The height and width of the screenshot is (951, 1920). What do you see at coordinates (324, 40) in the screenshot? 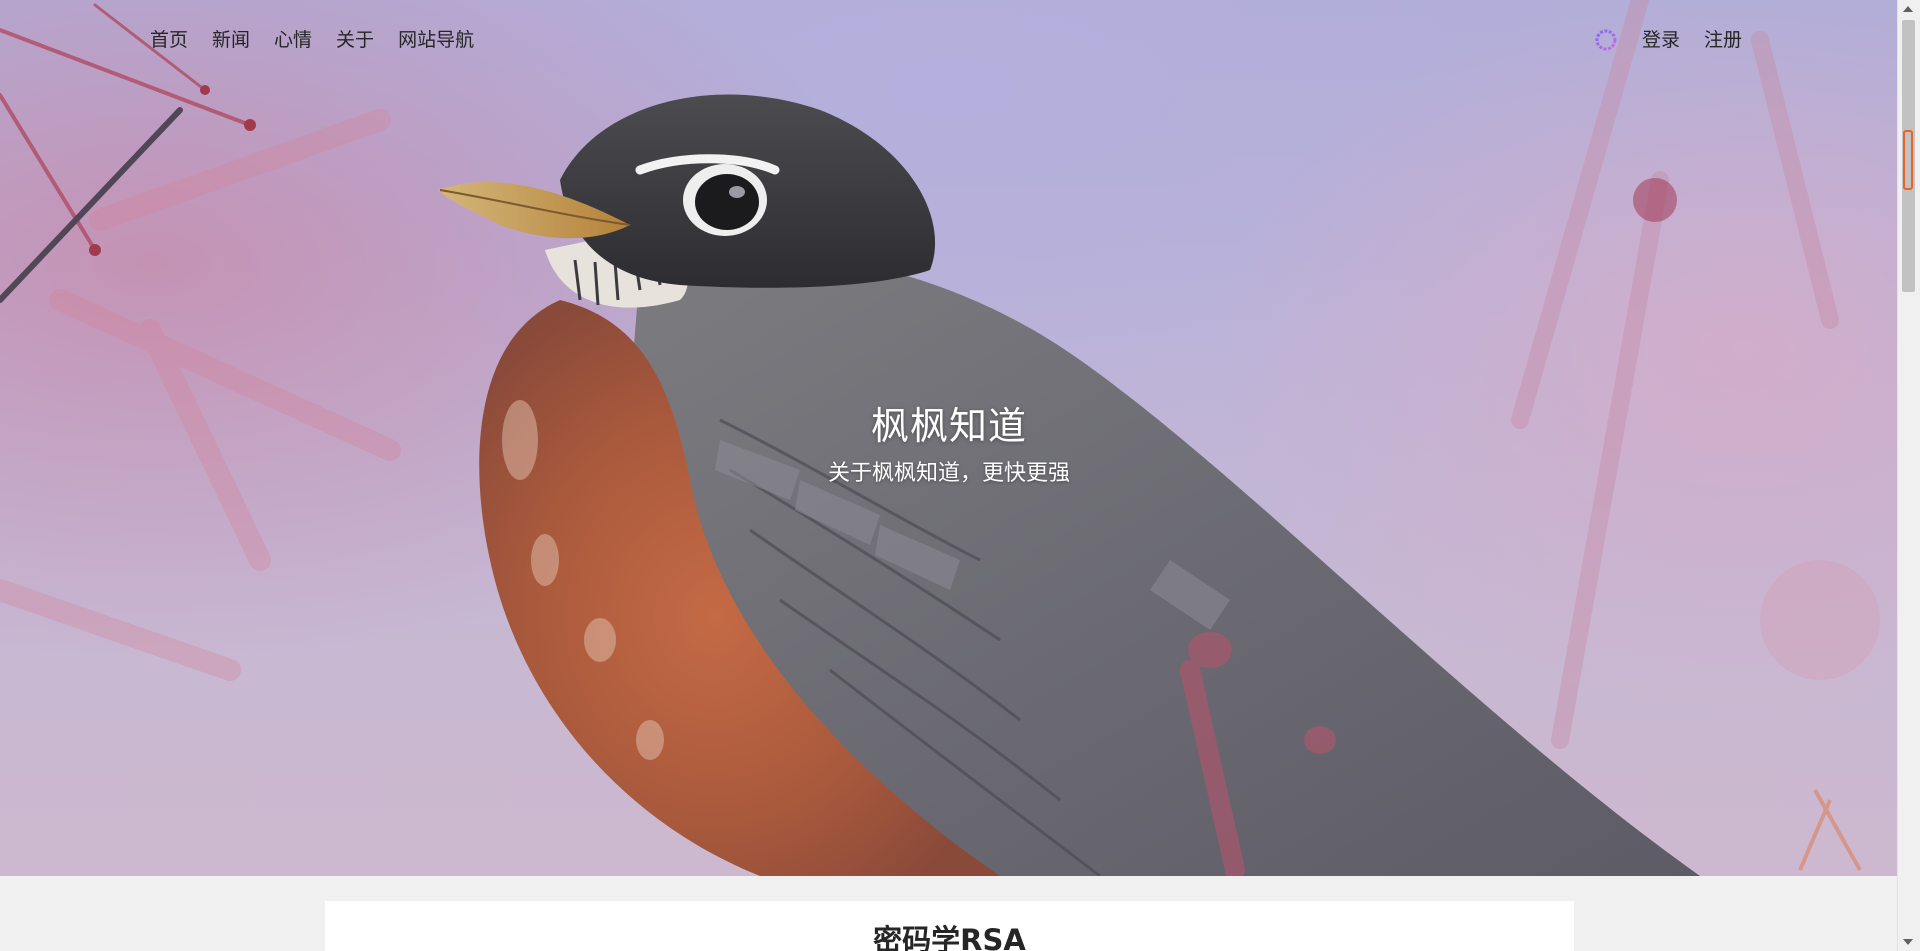
I see `nav-menu: 首页 新闻 心情 关于 网站导航` at bounding box center [324, 40].